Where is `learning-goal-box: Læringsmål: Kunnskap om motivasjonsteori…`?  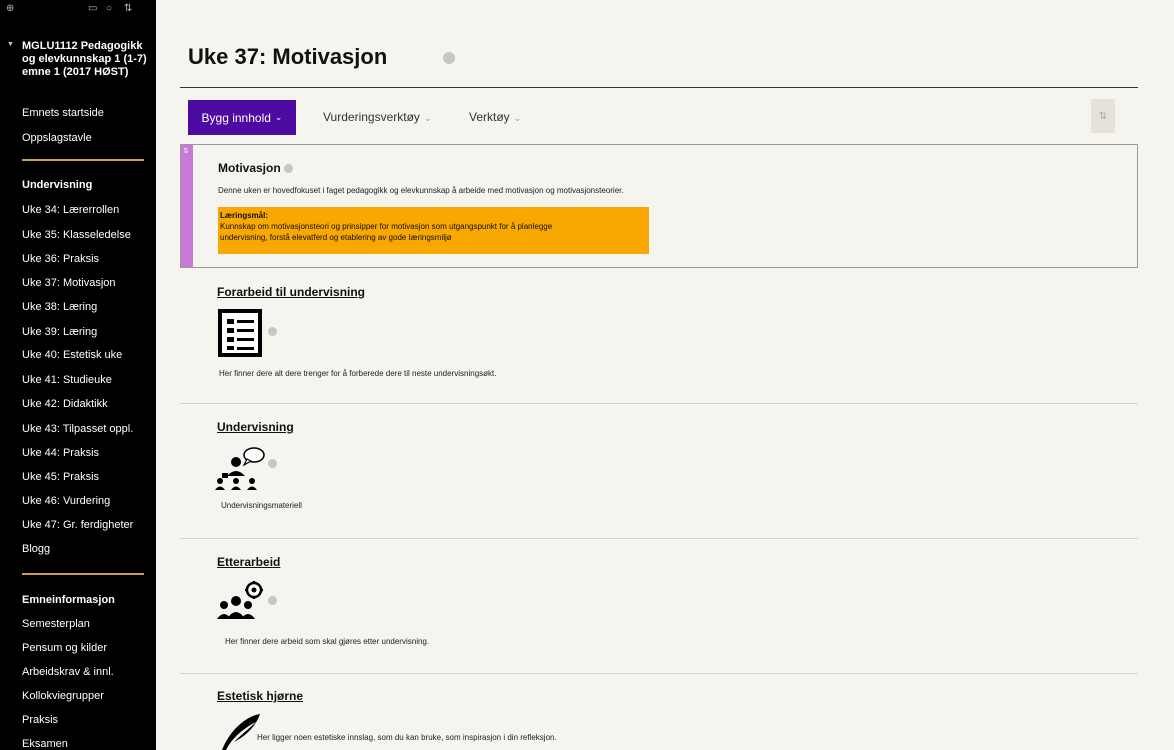 learning-goal-box: Læringsmål: Kunnskap om motivasjonsteori… is located at coordinates (433, 230).